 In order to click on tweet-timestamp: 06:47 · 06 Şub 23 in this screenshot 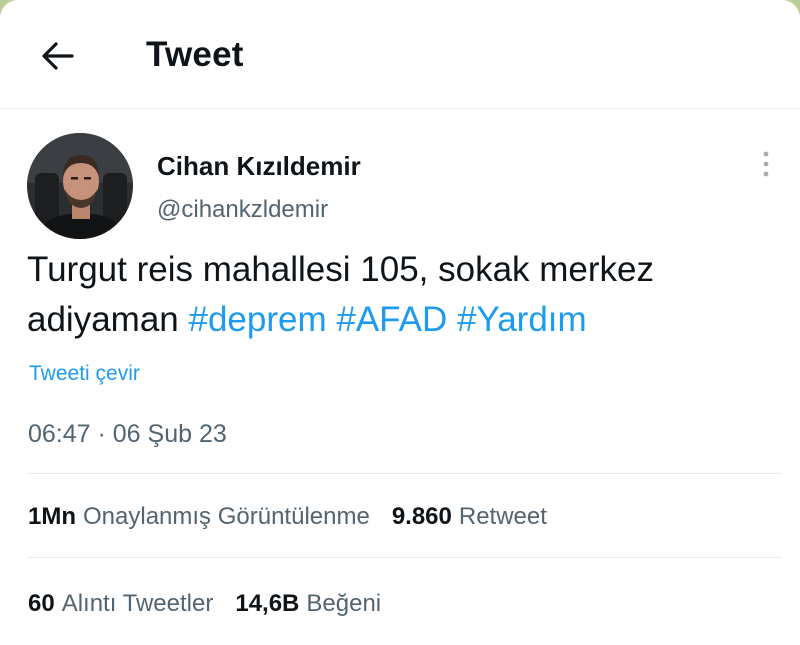, I will do `click(127, 434)`.